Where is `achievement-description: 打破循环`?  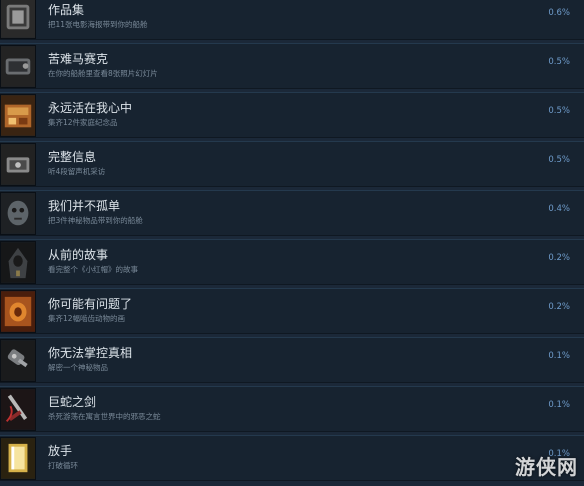 achievement-description: 打破循环 is located at coordinates (63, 465).